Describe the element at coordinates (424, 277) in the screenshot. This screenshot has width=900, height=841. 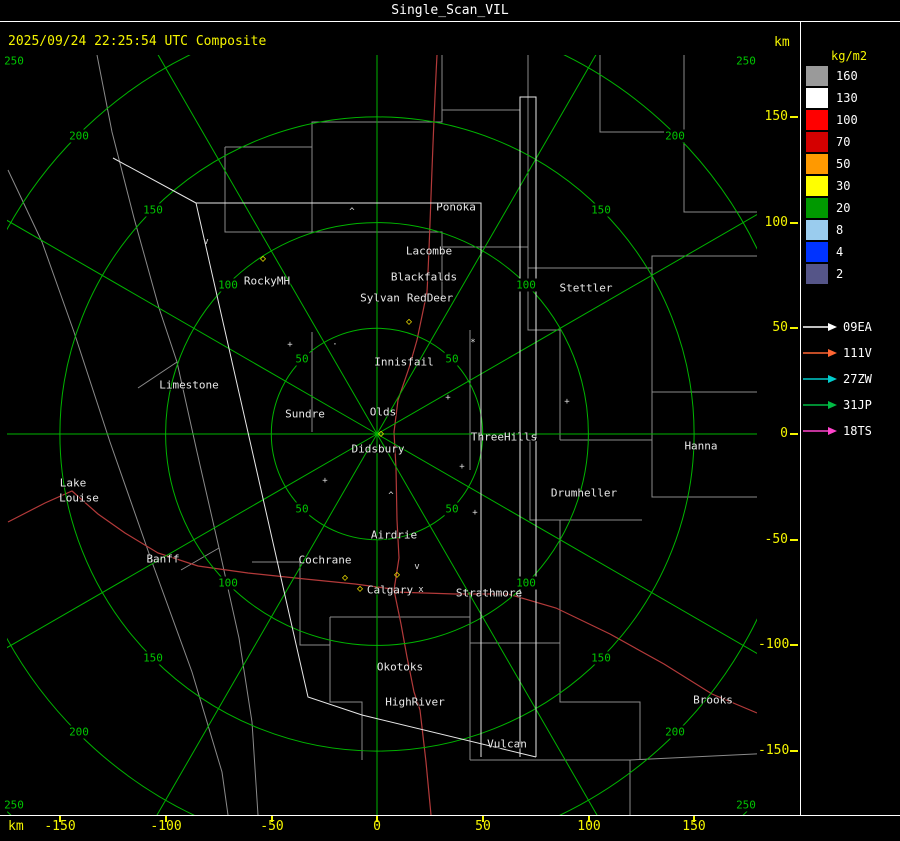
I see `city-label: Blackfalds` at that location.